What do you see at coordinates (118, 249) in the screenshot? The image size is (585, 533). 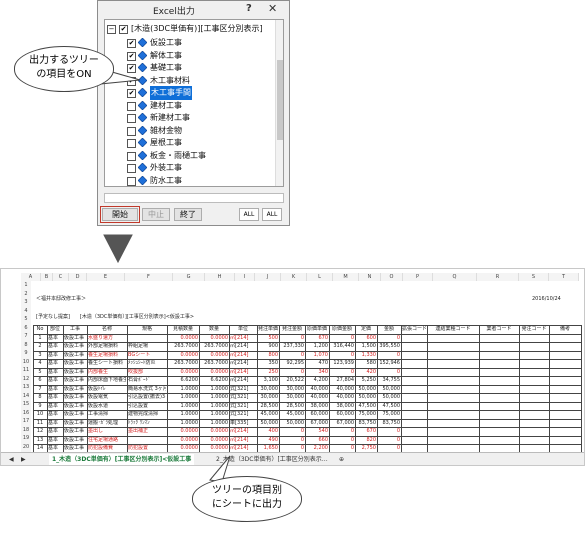 I see `down-arrow-icon` at bounding box center [118, 249].